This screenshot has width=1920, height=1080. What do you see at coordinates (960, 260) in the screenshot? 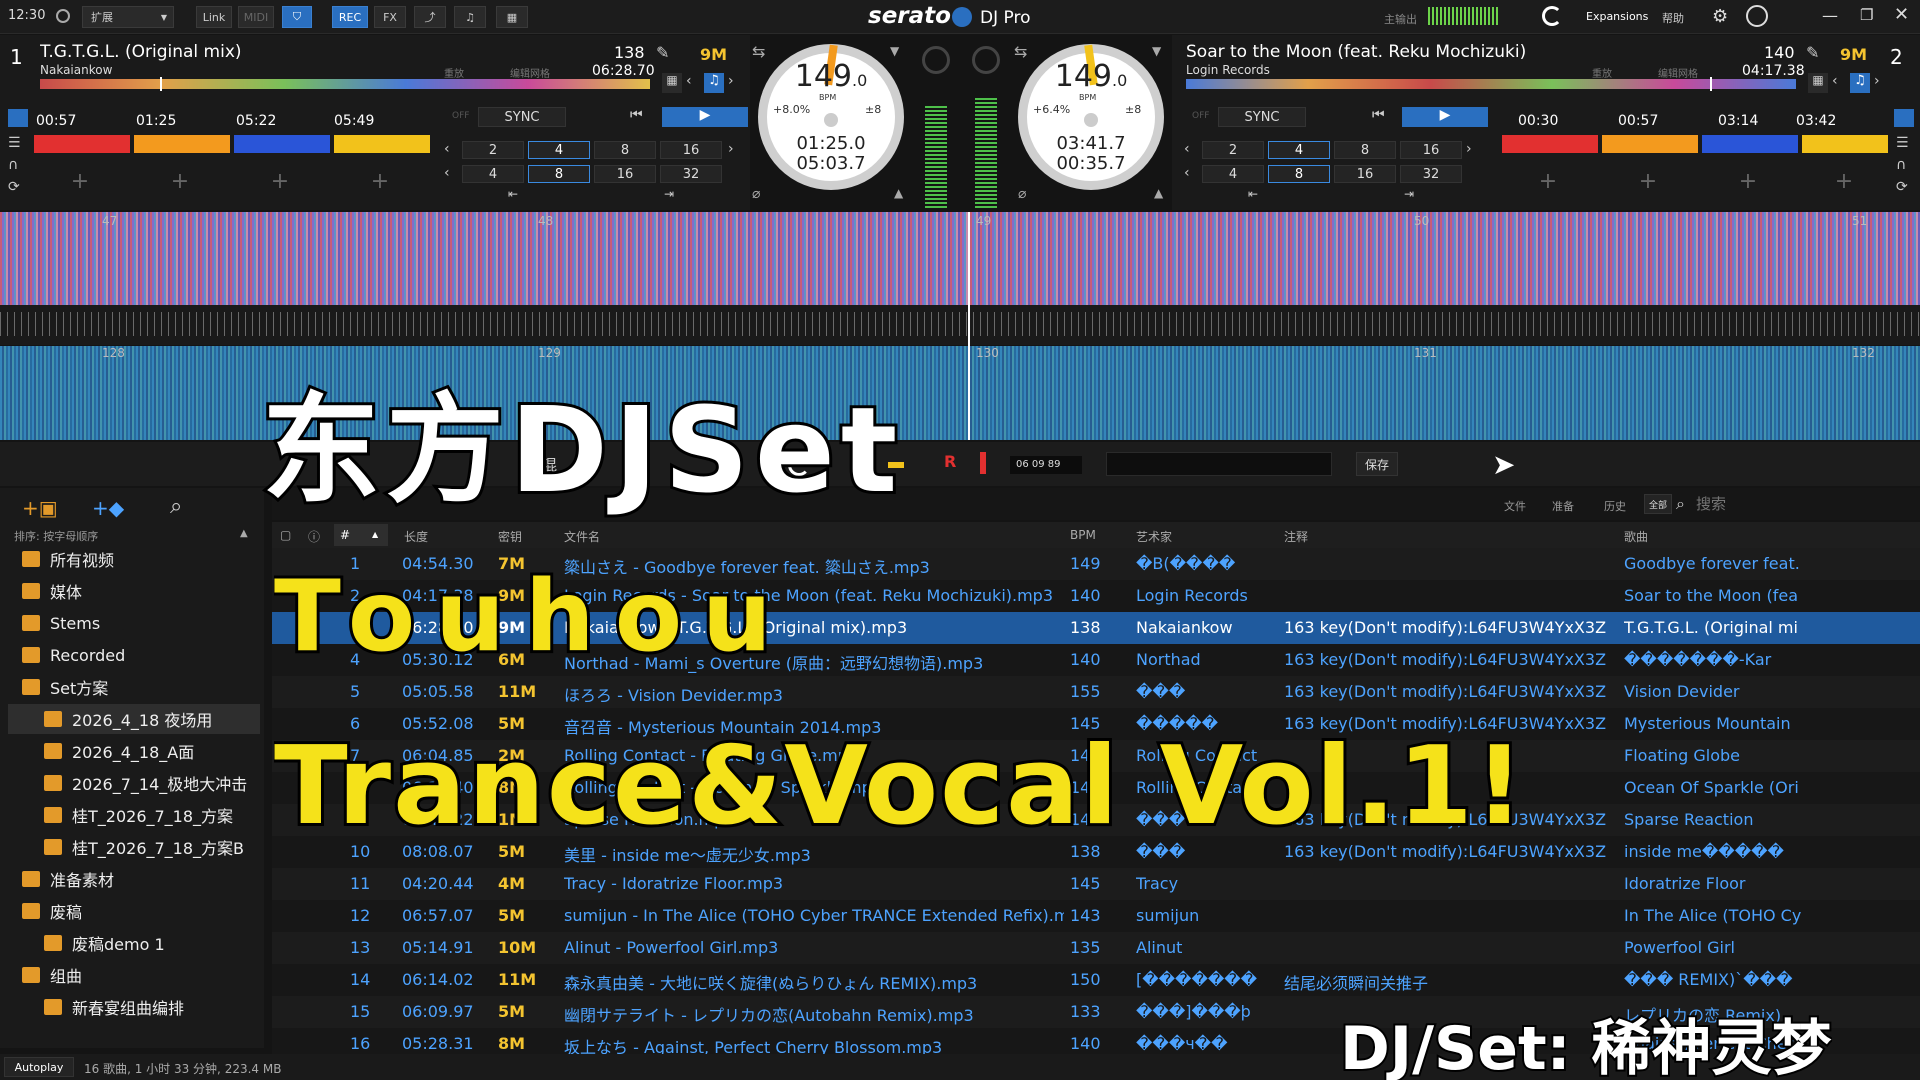
I see `deck-1-scrolling-waveform` at bounding box center [960, 260].